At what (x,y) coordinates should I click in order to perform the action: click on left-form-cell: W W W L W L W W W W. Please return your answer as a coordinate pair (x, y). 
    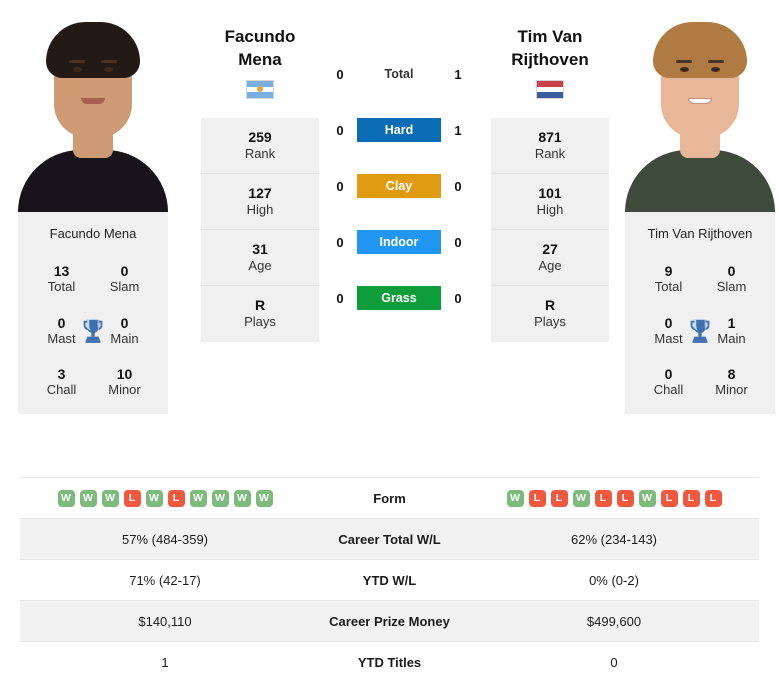
    Looking at the image, I should click on (165, 498).